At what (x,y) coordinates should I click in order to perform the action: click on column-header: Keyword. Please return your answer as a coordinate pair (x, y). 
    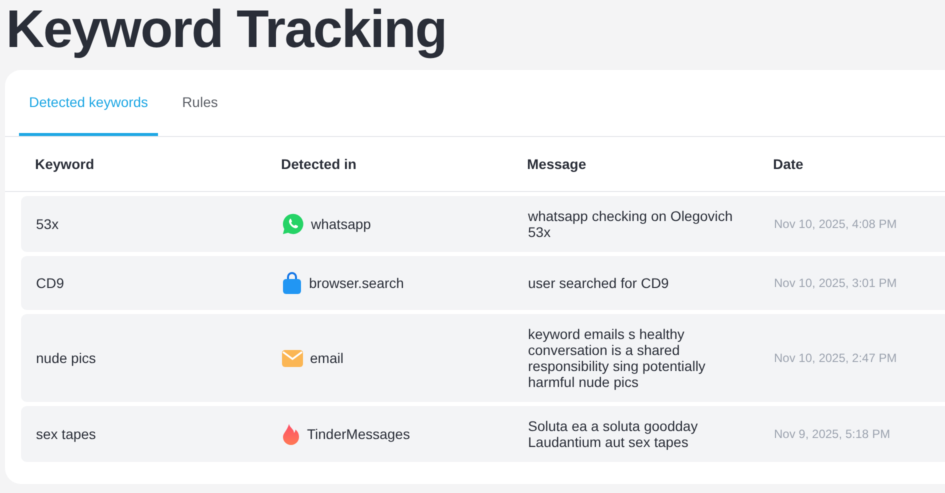
    Looking at the image, I should click on (65, 164).